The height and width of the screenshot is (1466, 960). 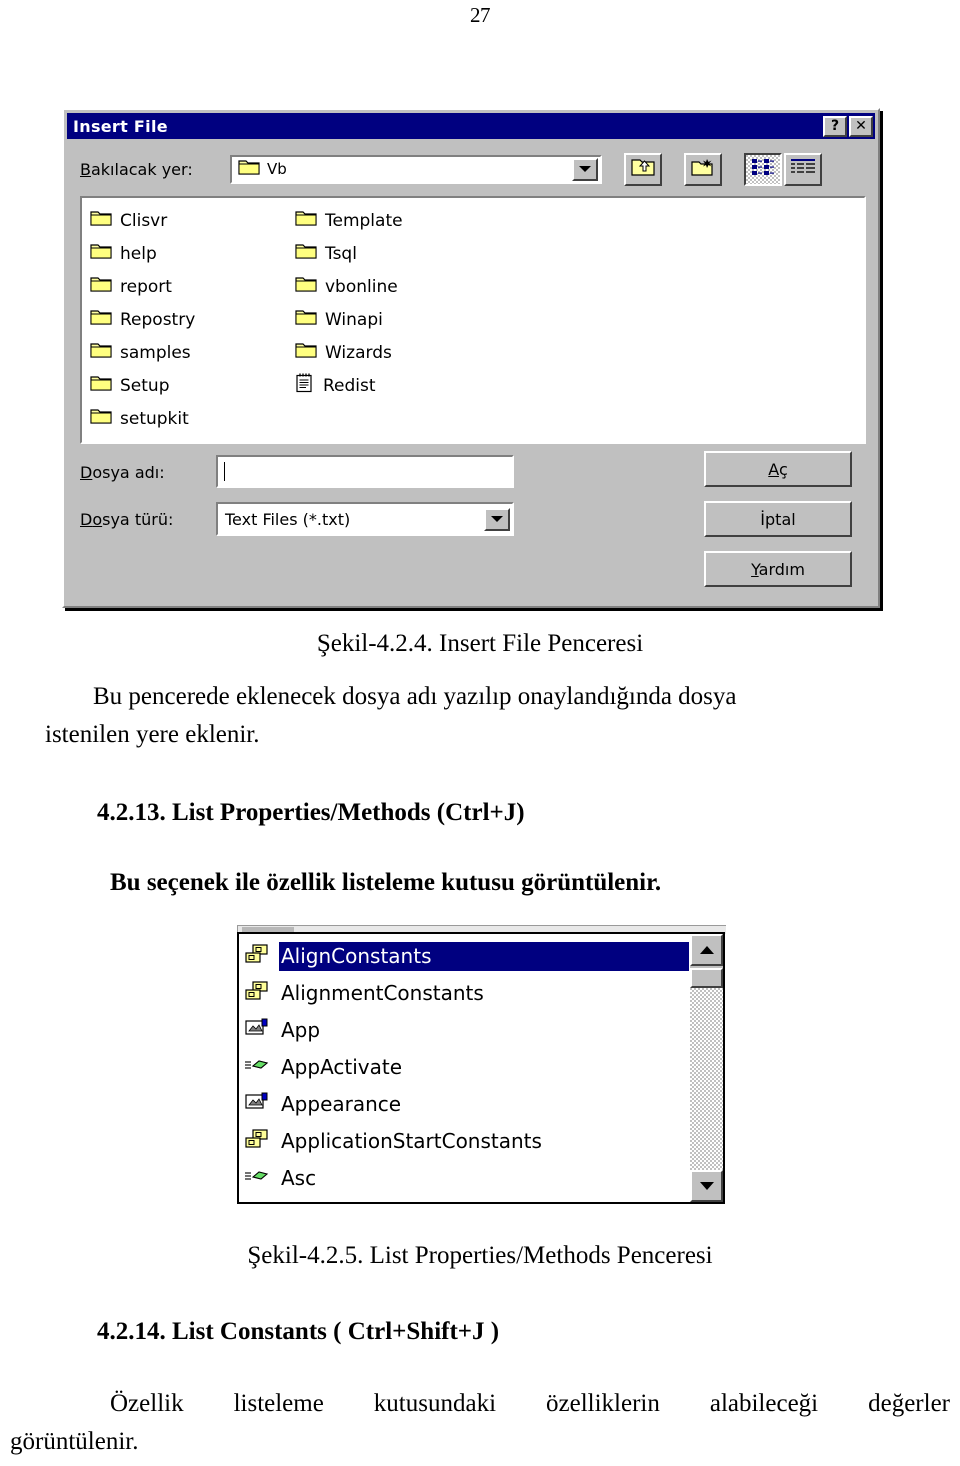 I want to click on up-one-level-button, so click(x=643, y=169).